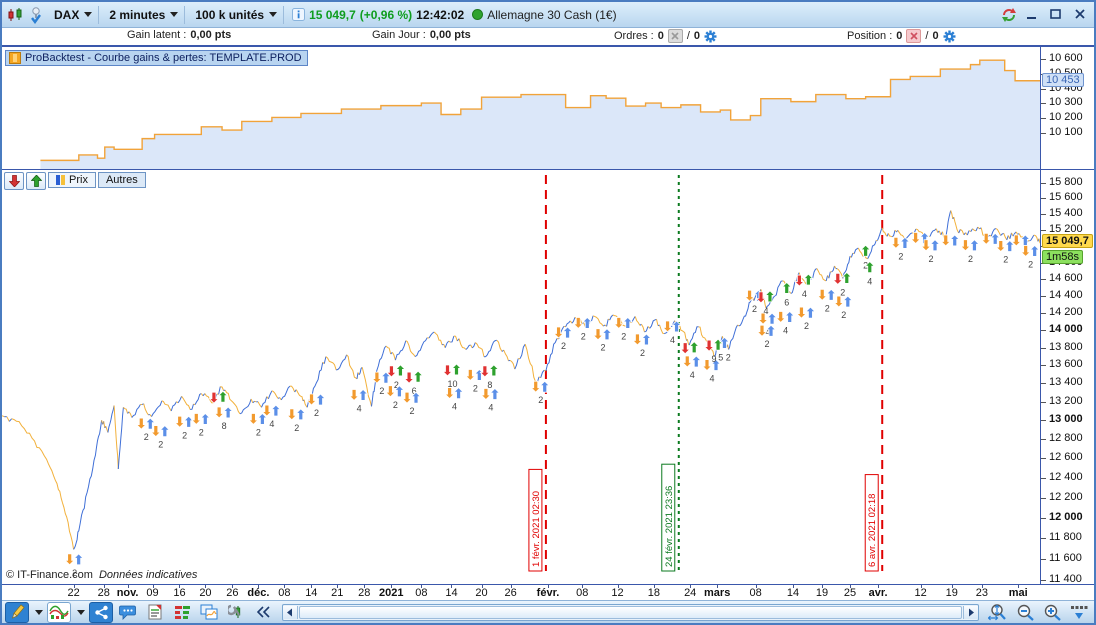 Image resolution: width=1096 pixels, height=625 pixels. I want to click on horizontal-scrollbar, so click(630, 612).